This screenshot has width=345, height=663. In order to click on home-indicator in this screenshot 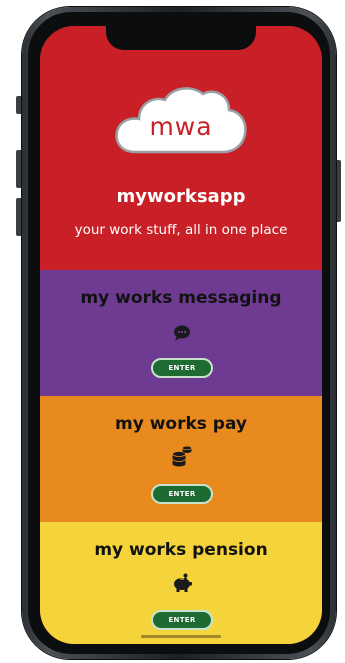, I will do `click(181, 636)`.